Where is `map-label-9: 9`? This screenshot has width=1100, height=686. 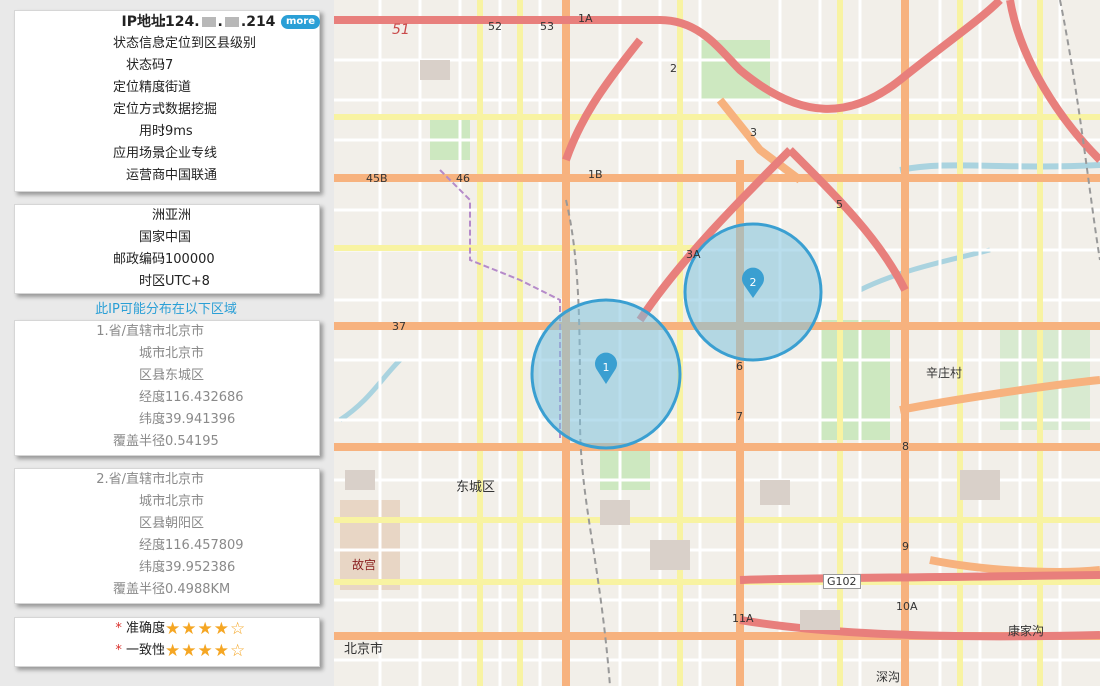 map-label-9: 9 is located at coordinates (905, 546).